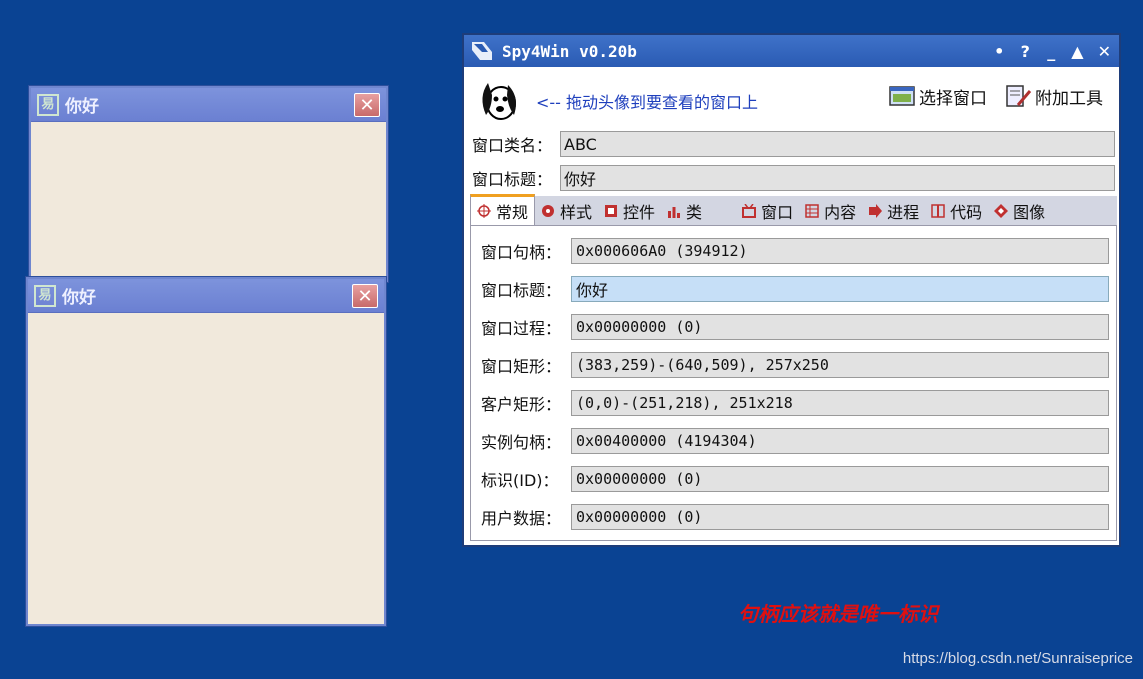  I want to click on prop-row-caption: 窗口标题： 你好, so click(795, 289).